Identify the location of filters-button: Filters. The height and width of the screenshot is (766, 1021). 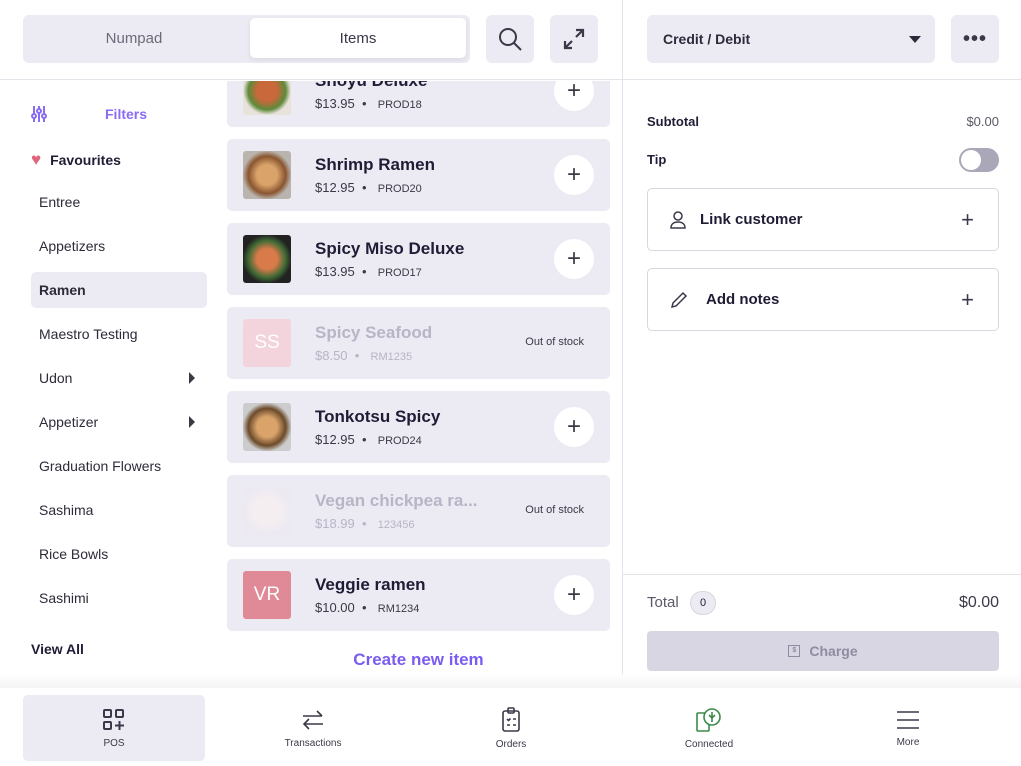
(119, 114).